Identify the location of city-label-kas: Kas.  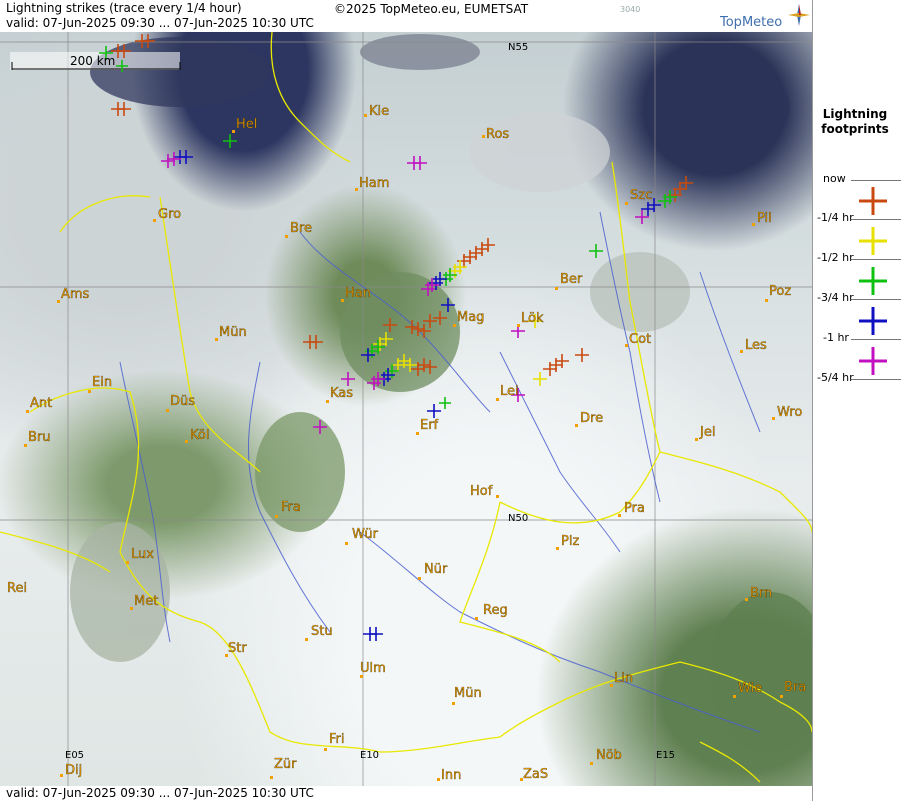
(341, 393).